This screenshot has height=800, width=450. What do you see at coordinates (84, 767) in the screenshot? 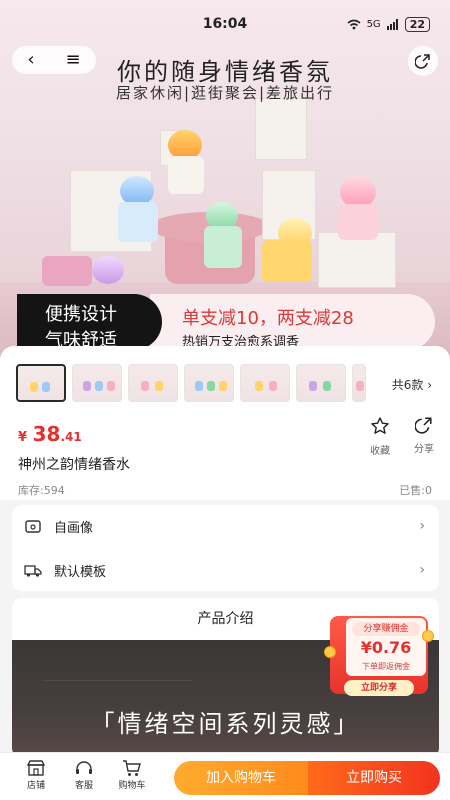
I see `headset-icon` at bounding box center [84, 767].